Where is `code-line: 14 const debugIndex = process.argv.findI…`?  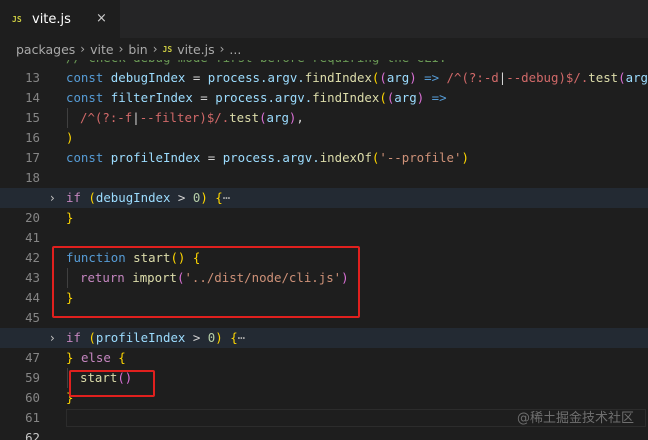 code-line: 14 const debugIndex = process.argv.findI… is located at coordinates (324, 86).